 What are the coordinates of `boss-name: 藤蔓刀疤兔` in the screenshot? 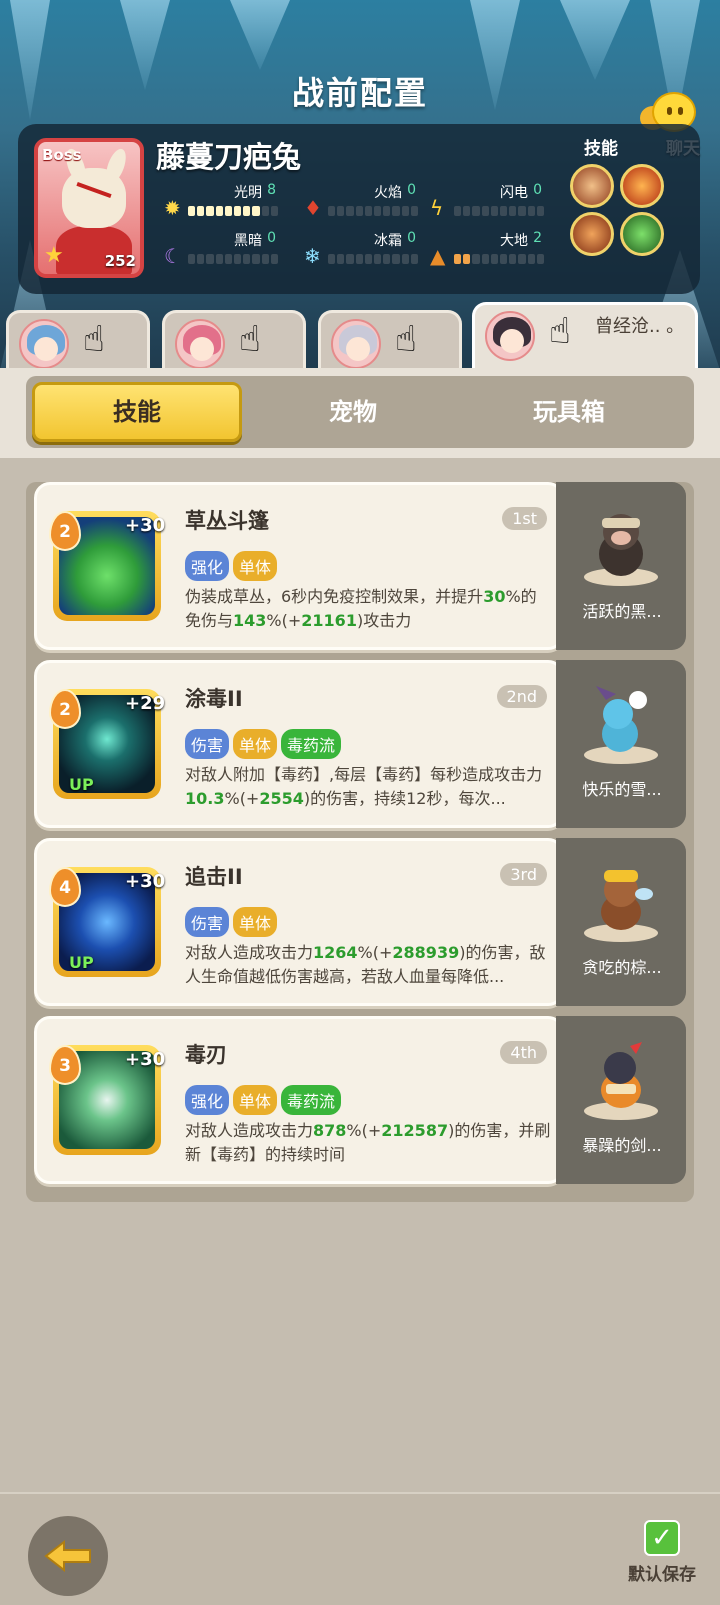 It's located at (229, 157).